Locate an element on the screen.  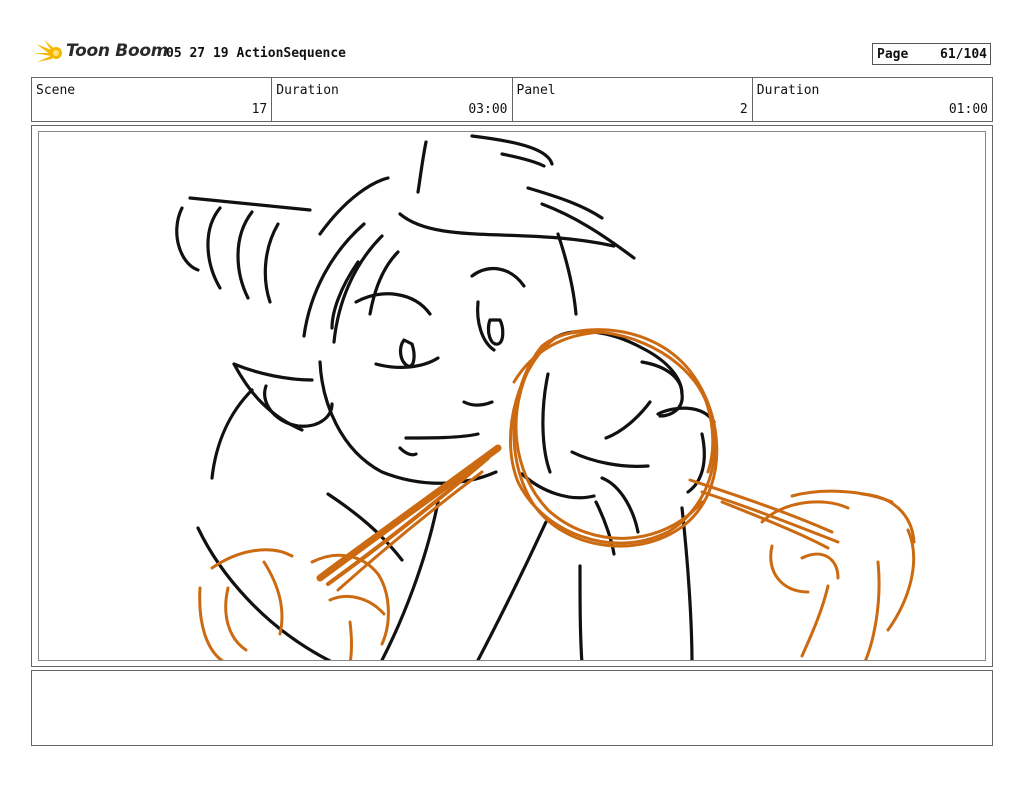
panel-value: 2 is located at coordinates (743, 109).